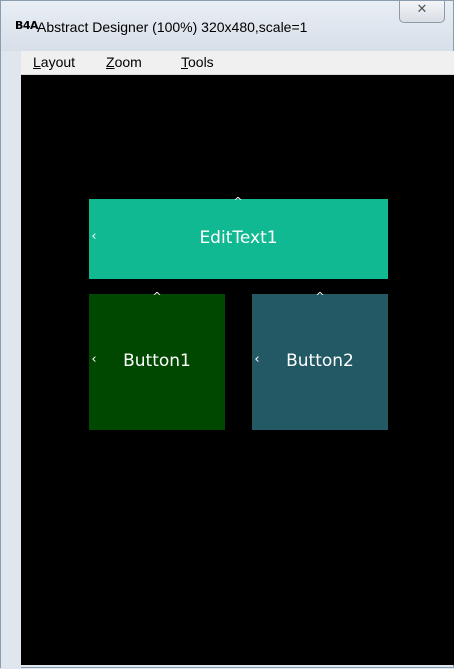  I want to click on window-title: Abstract Designer (100%) 320x480,scale=1, so click(172, 27).